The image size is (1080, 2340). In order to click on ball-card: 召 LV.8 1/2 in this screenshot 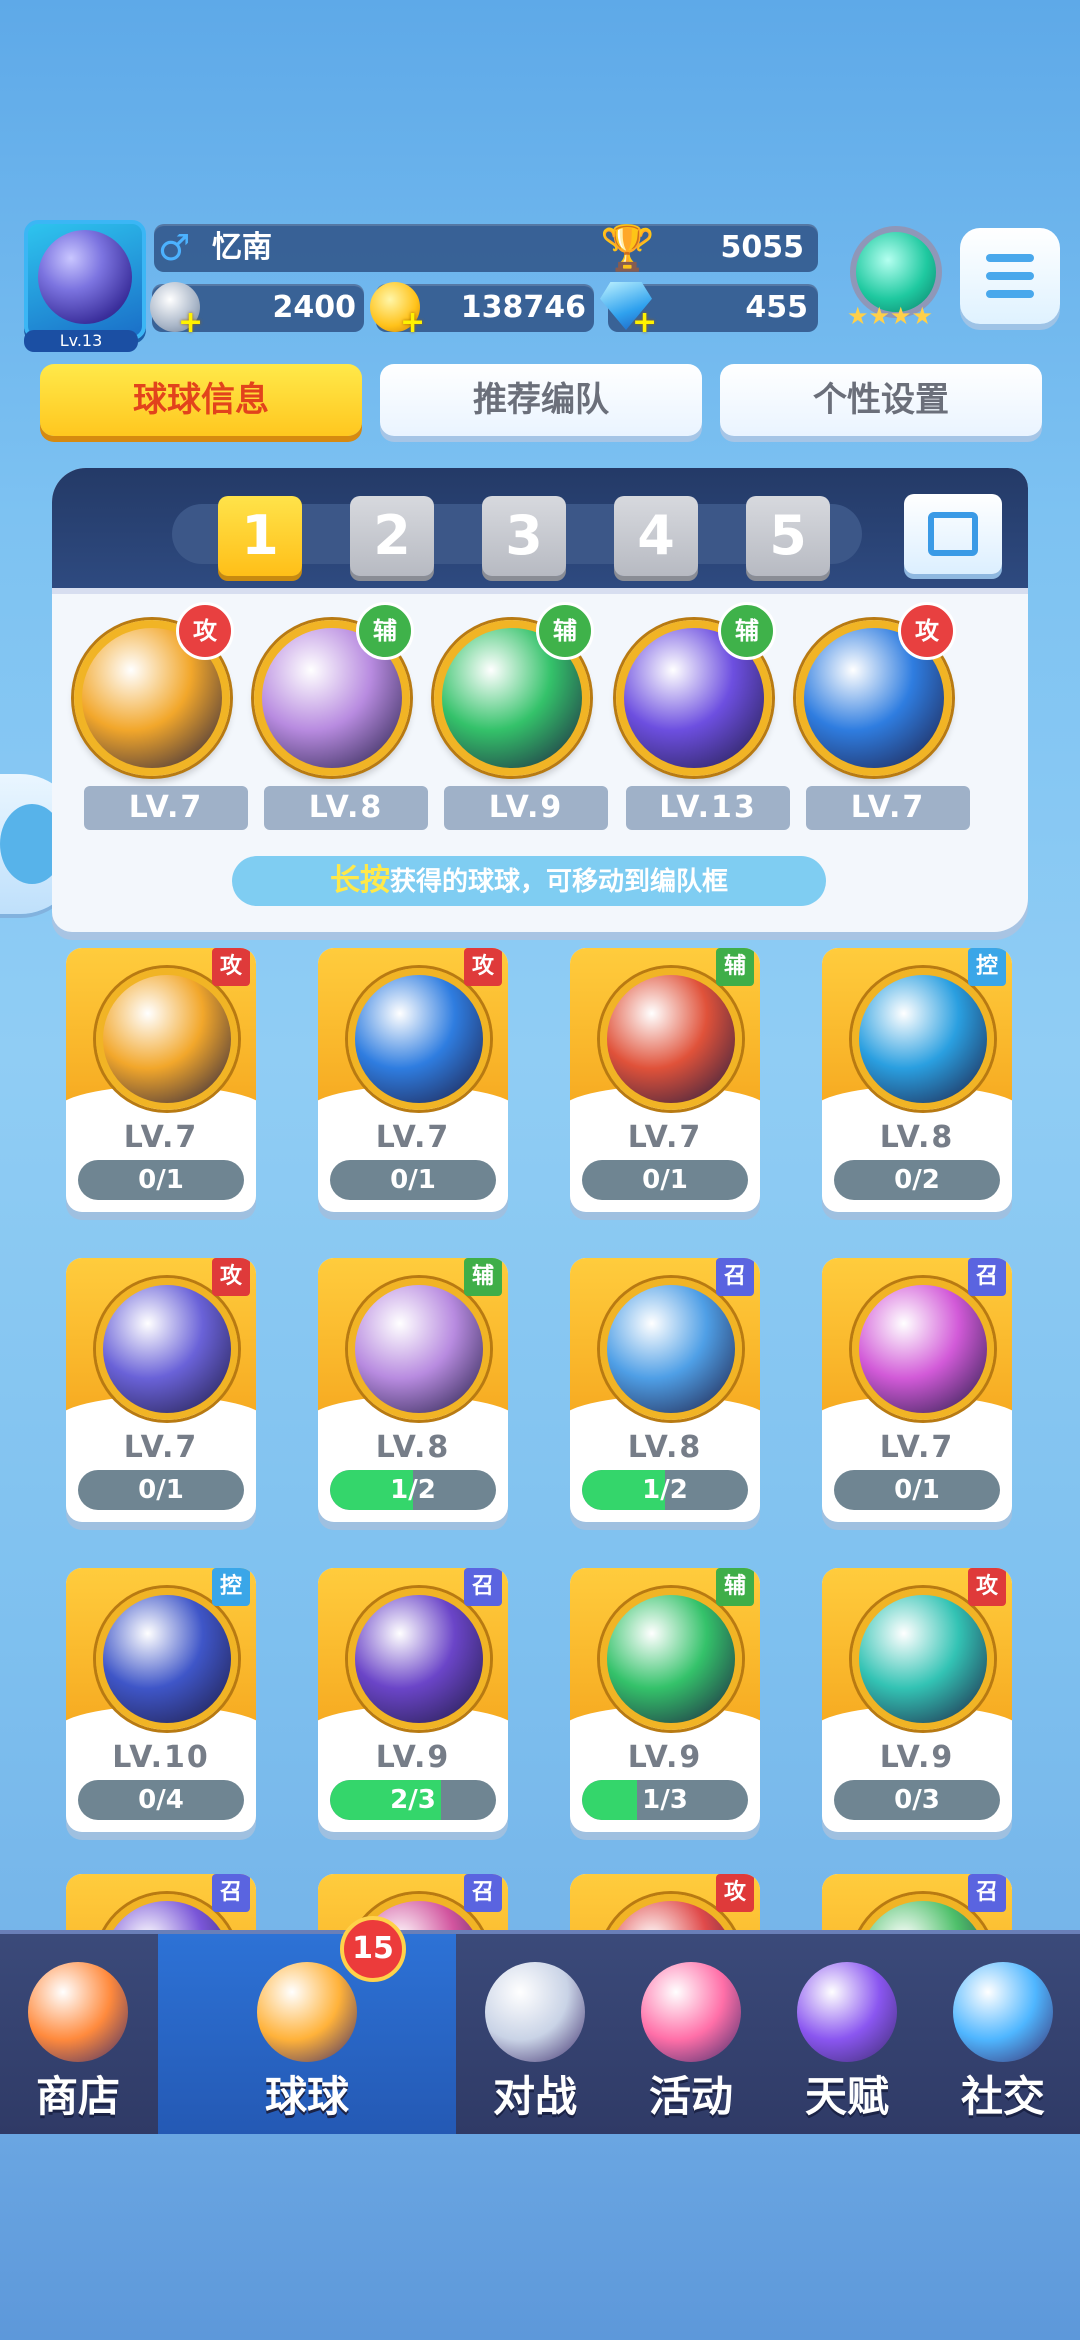, I will do `click(665, 1390)`.